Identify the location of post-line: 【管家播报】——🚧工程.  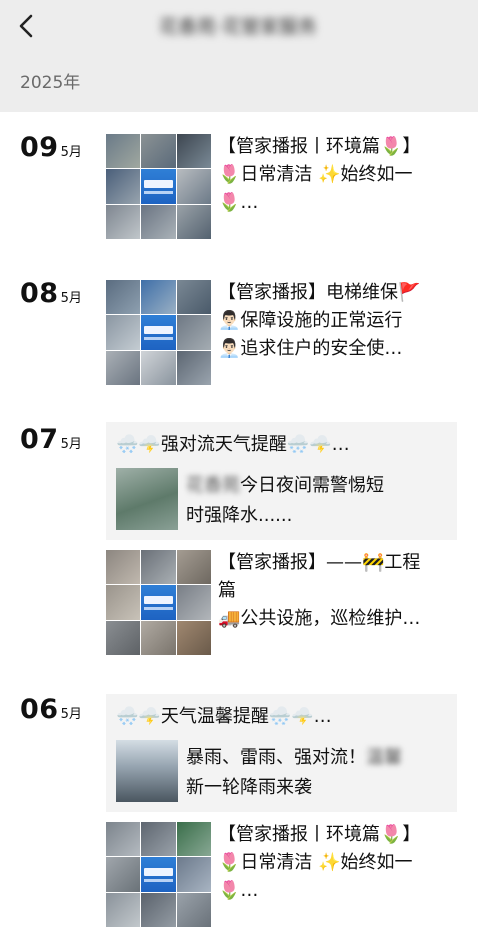
(319, 562).